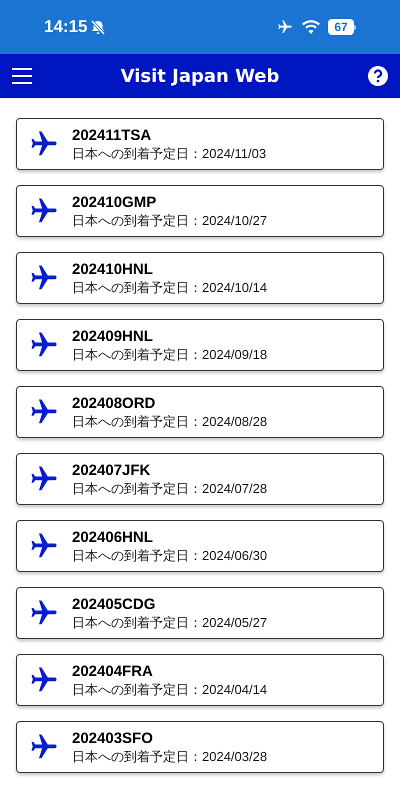 The image size is (400, 800). What do you see at coordinates (200, 345) in the screenshot?
I see `trip-card: 202409HNL 日本への到着予定日：2024/09/18` at bounding box center [200, 345].